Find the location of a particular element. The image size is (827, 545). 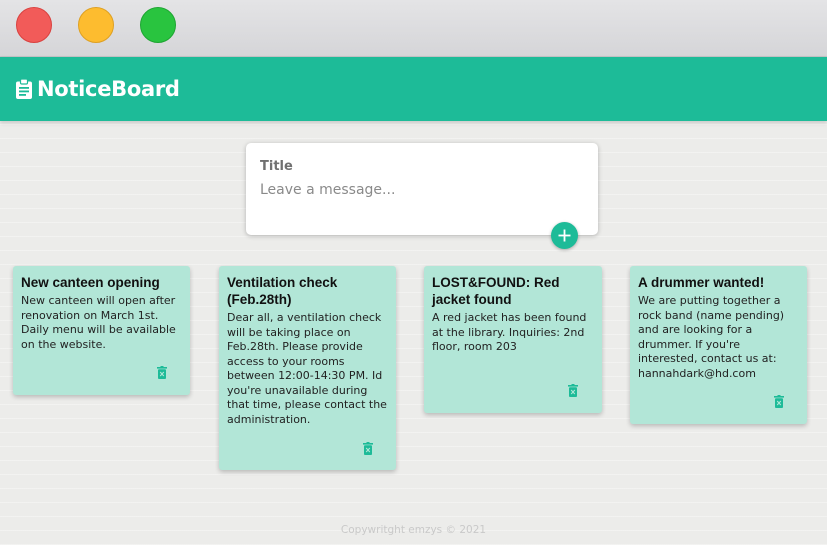

note-title: LOST&FOUND: Red jacket found is located at coordinates (496, 291).